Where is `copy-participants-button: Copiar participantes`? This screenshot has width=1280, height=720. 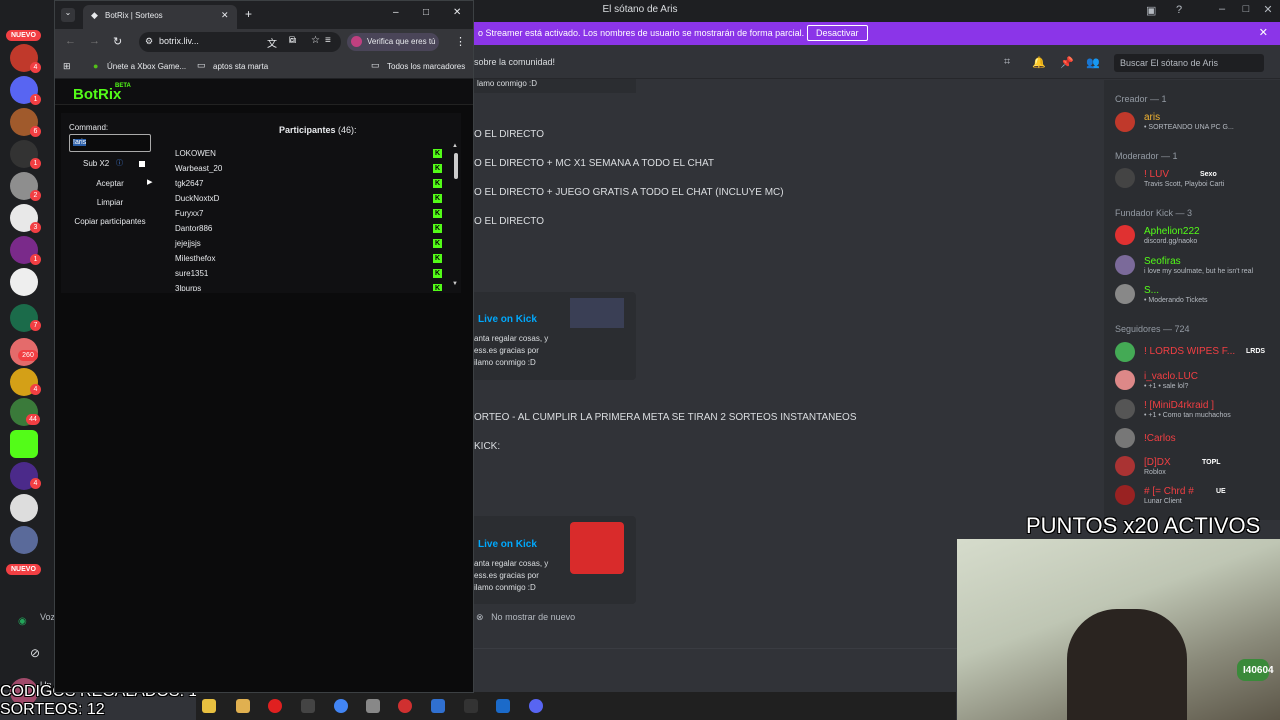 copy-participants-button: Copiar participantes is located at coordinates (110, 221).